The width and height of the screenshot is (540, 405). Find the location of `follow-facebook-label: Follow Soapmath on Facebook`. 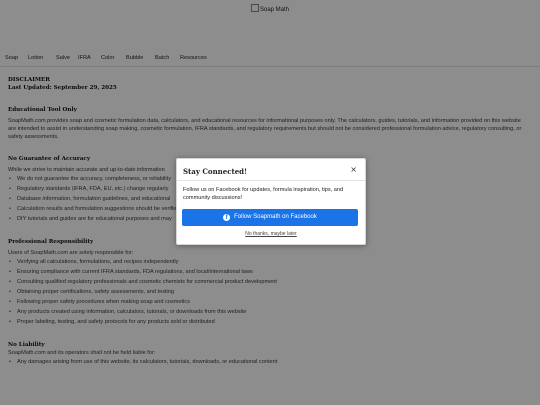

follow-facebook-label: Follow Soapmath on Facebook is located at coordinates (275, 217).